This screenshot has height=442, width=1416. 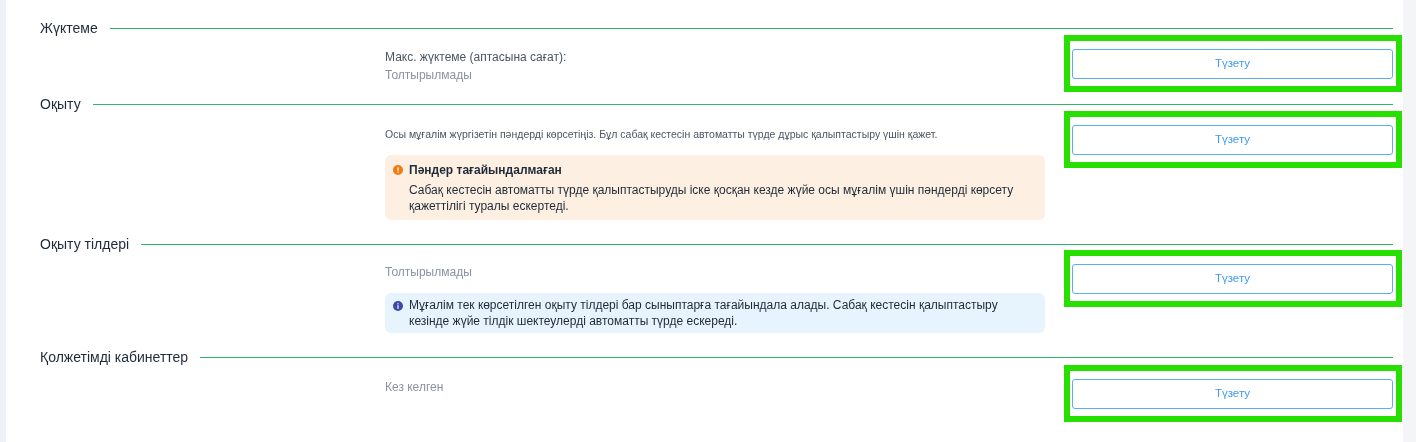 What do you see at coordinates (476, 57) in the screenshot?
I see `field-label: Макс. жүктеме (аптасына сағат):` at bounding box center [476, 57].